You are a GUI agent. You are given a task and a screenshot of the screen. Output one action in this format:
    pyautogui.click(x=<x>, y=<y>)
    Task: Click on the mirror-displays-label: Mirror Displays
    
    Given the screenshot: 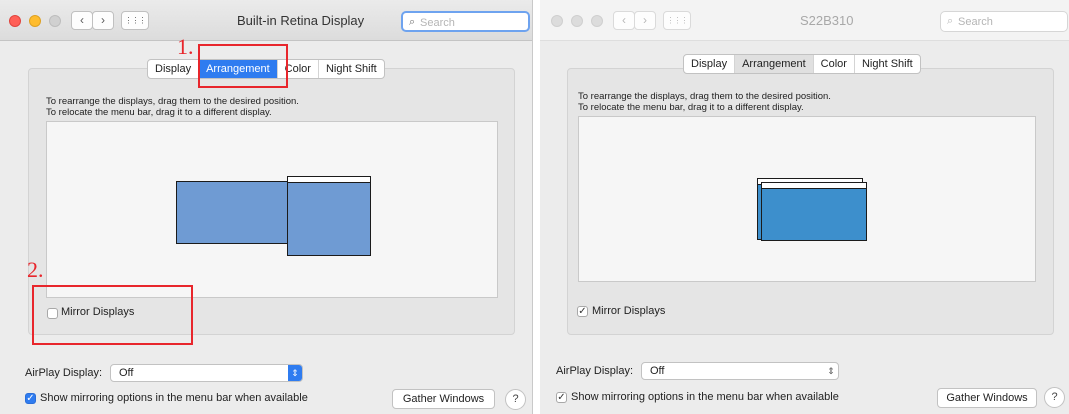 What is the action you would take?
    pyautogui.click(x=629, y=311)
    